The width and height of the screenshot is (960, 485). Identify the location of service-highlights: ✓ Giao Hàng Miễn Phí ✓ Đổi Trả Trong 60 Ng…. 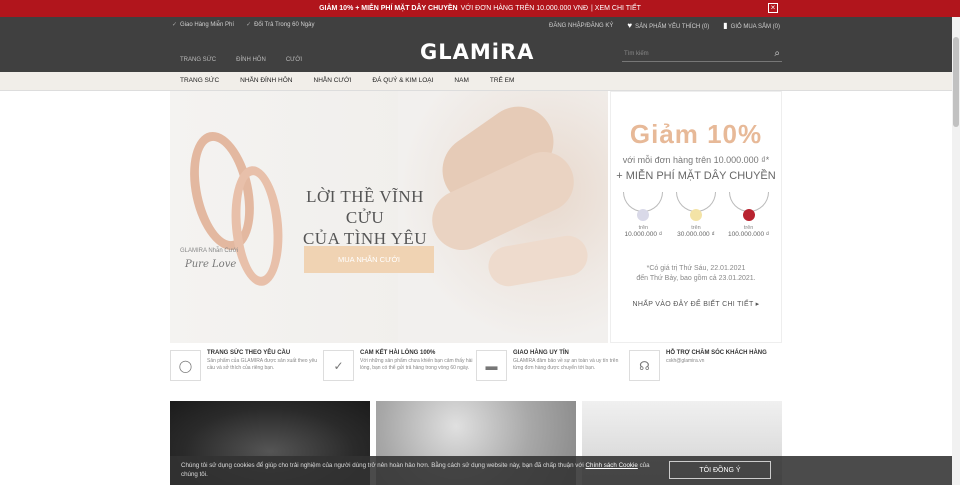
(243, 24).